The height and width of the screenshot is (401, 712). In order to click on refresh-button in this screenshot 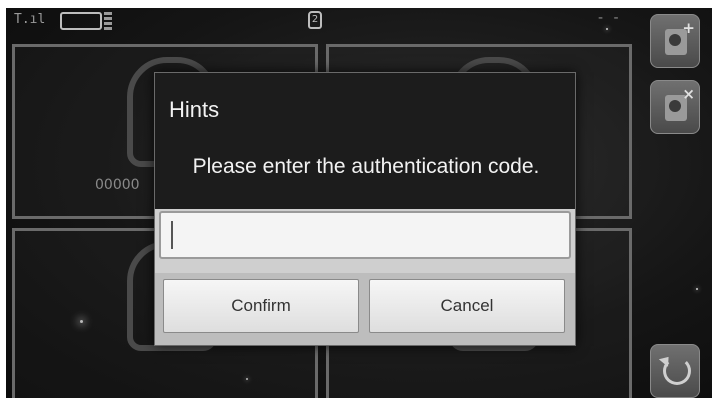, I will do `click(675, 371)`.